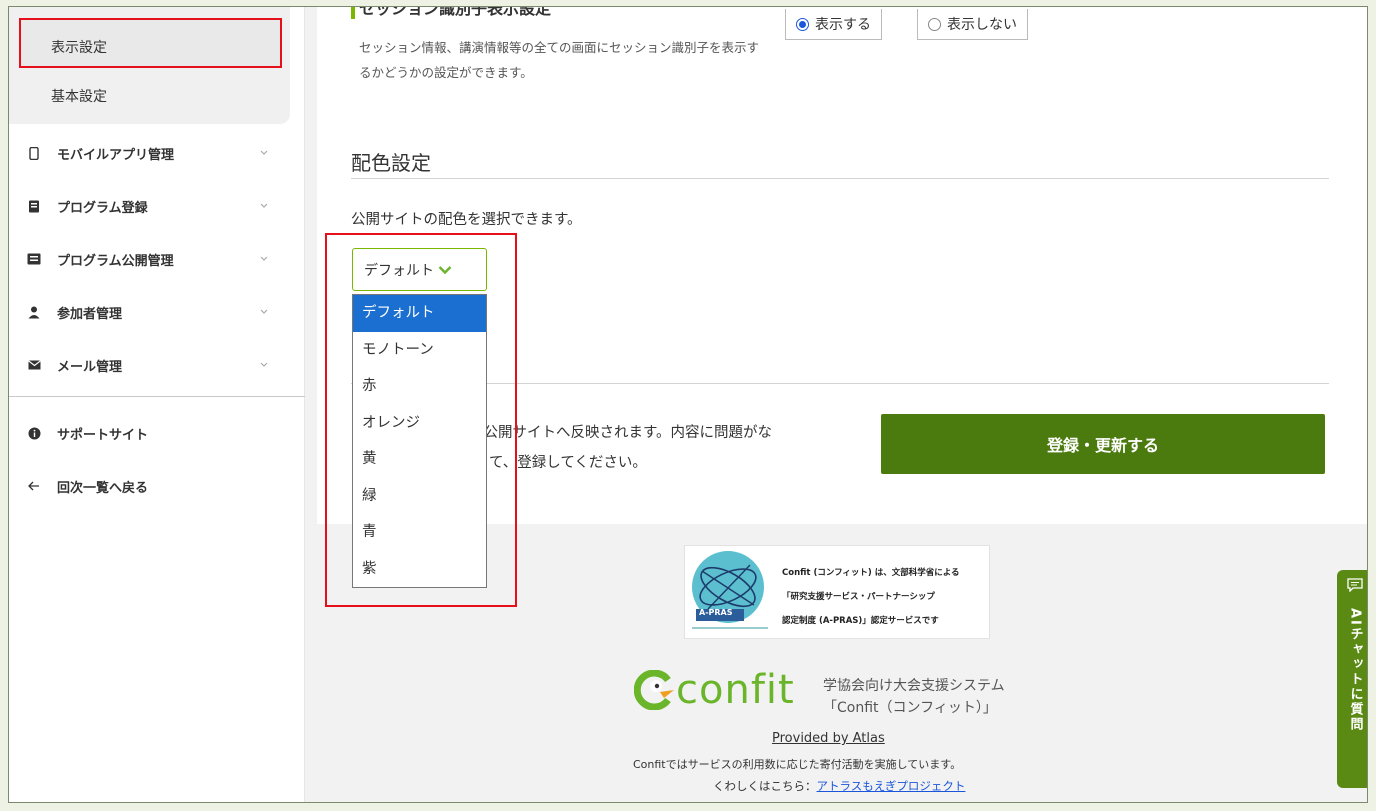 The image size is (1376, 811). Describe the element at coordinates (858, 597) in the screenshot. I see `apras-text-2: 「研究支援サービス・パートナーシップ` at that location.